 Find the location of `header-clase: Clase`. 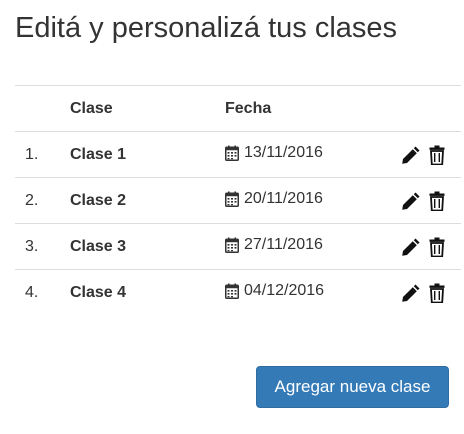

header-clase: Clase is located at coordinates (147, 108).